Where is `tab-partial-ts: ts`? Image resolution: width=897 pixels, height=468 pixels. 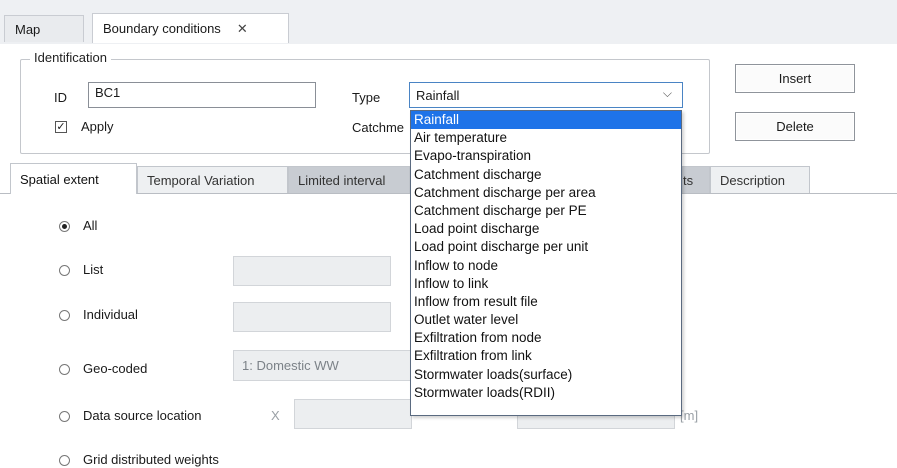 tab-partial-ts: ts is located at coordinates (696, 179).